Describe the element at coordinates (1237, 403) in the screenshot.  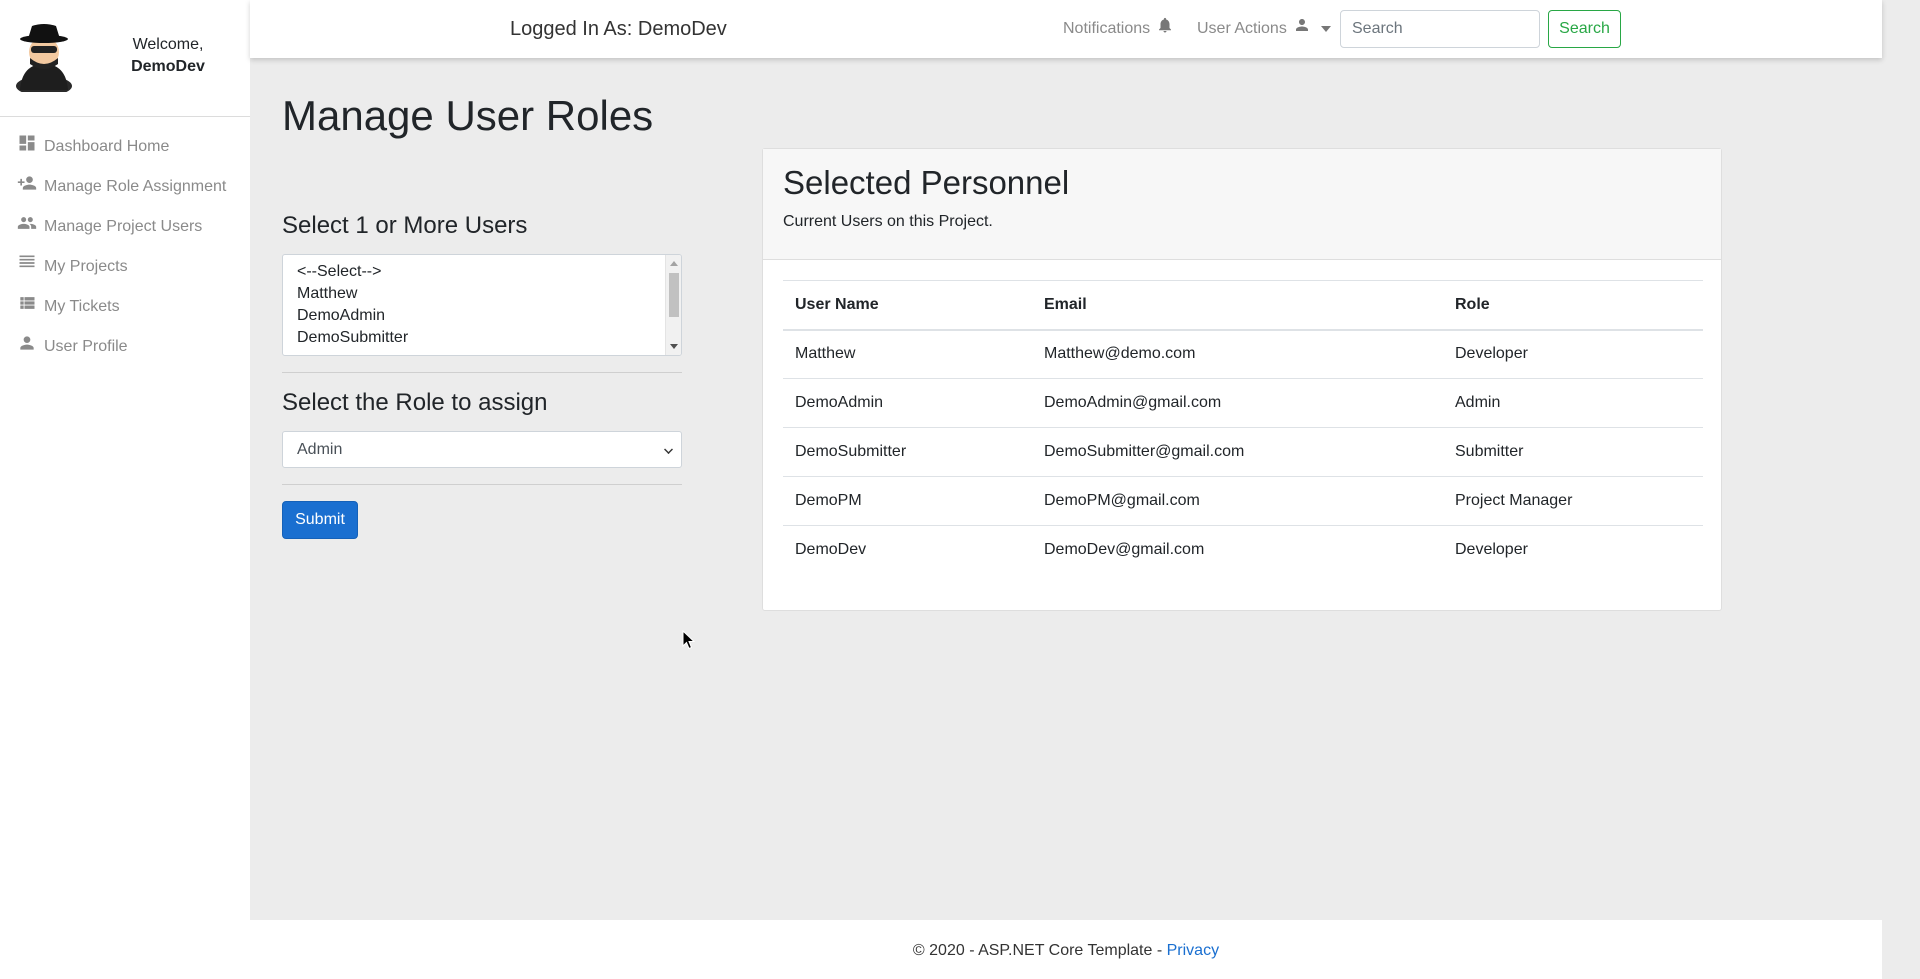
I see `cell-email: DemoAdmin@gmail.com` at that location.